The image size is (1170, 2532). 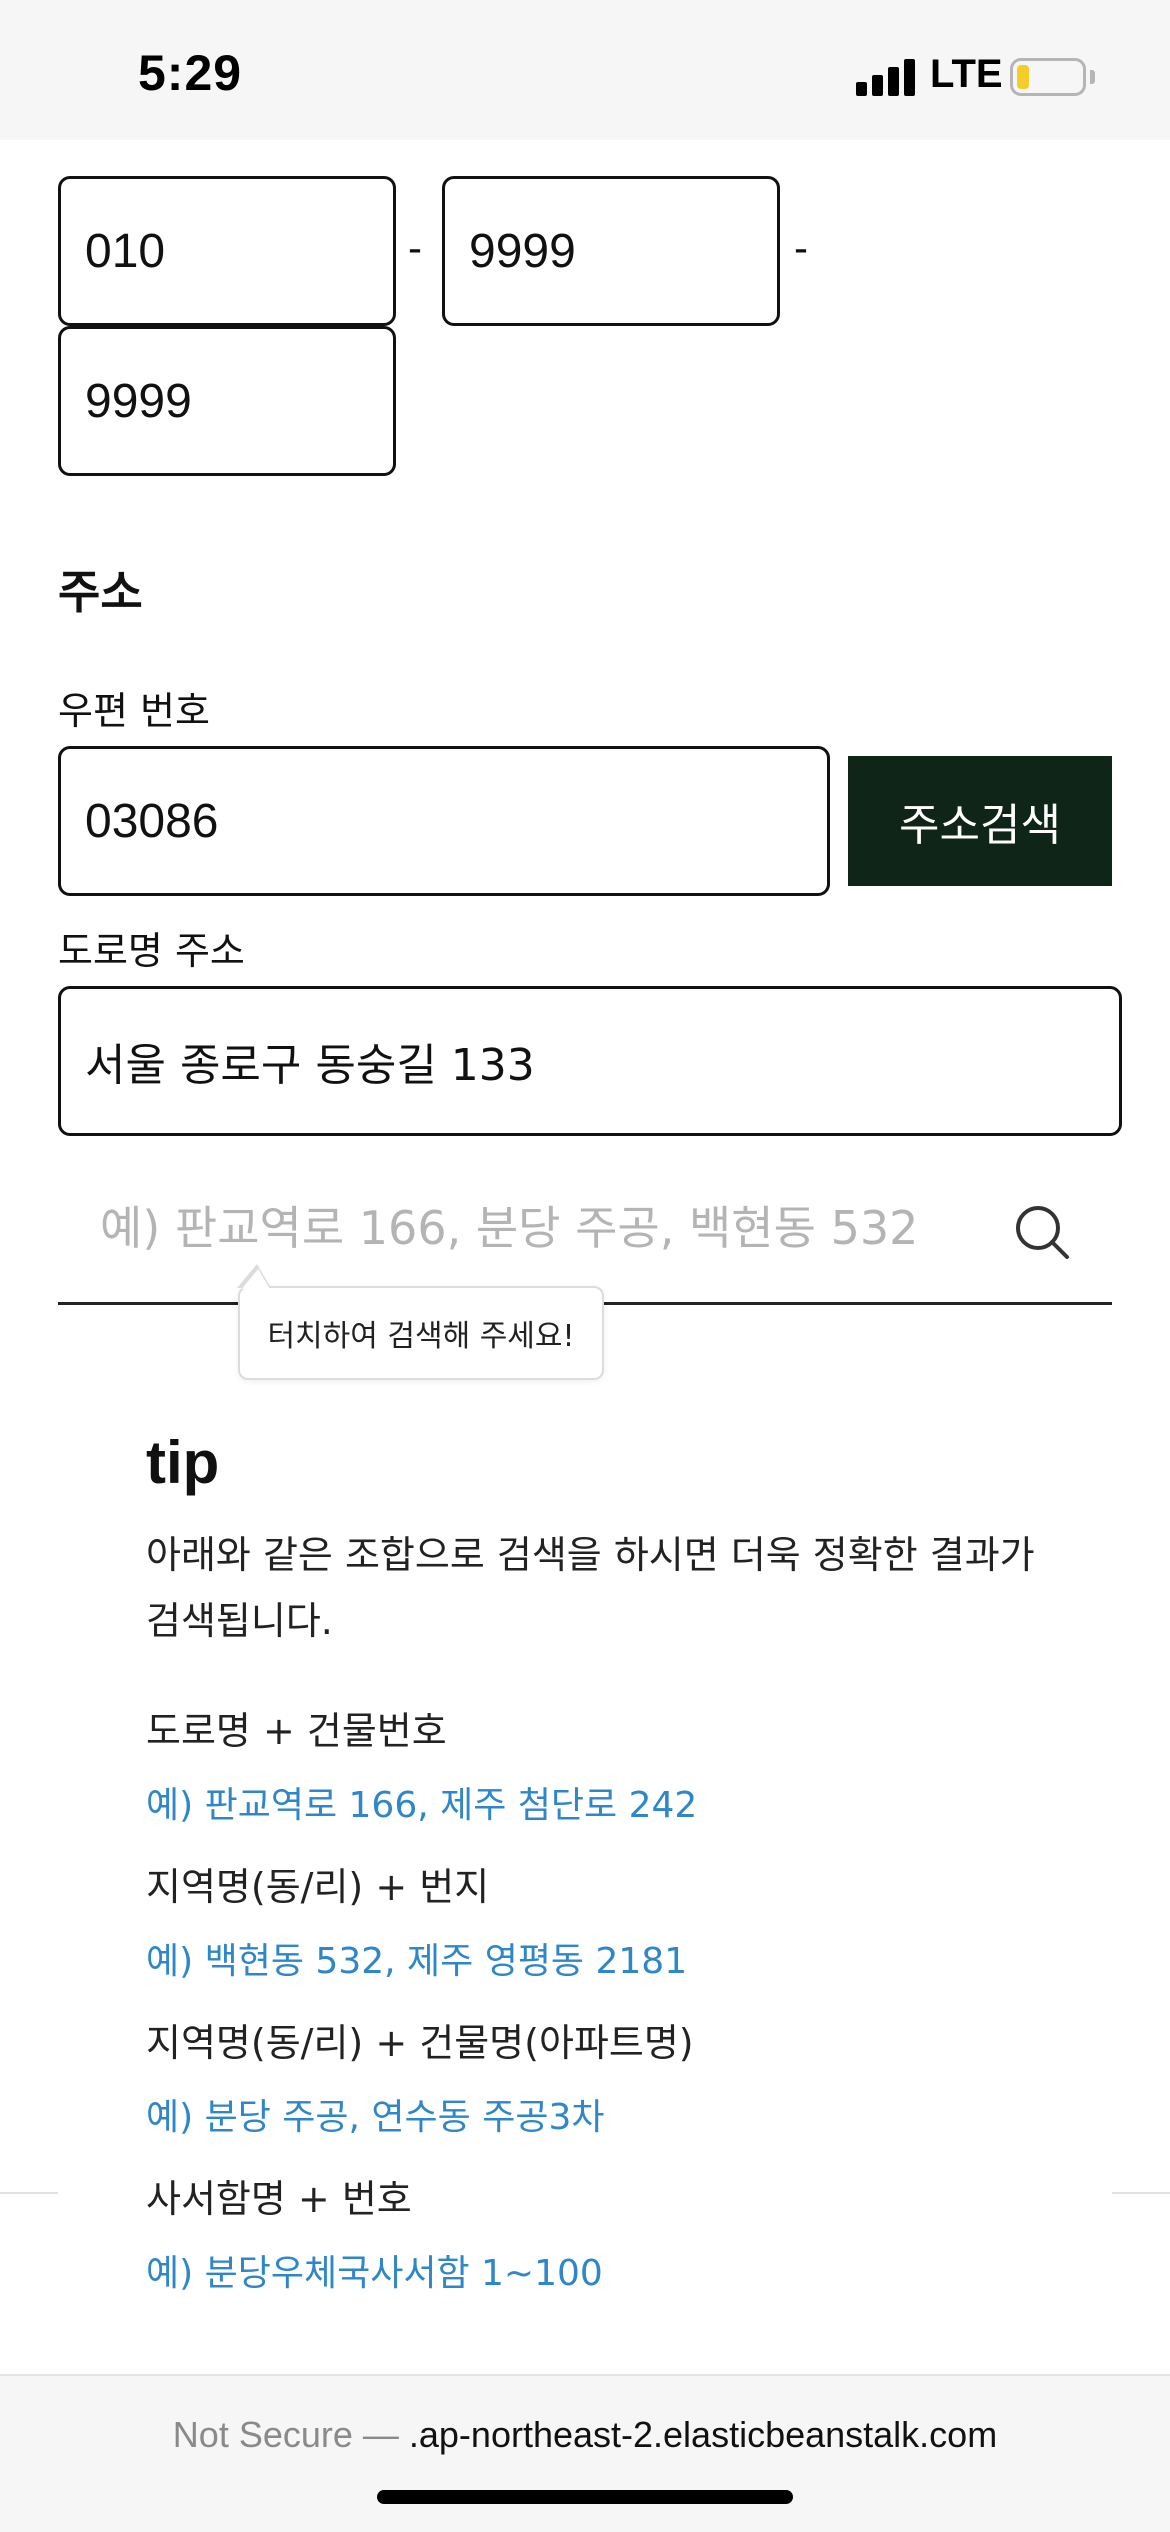 I want to click on tip-item-example: 예) 백현동 532, 제주 영평동 2181, so click(x=417, y=1961).